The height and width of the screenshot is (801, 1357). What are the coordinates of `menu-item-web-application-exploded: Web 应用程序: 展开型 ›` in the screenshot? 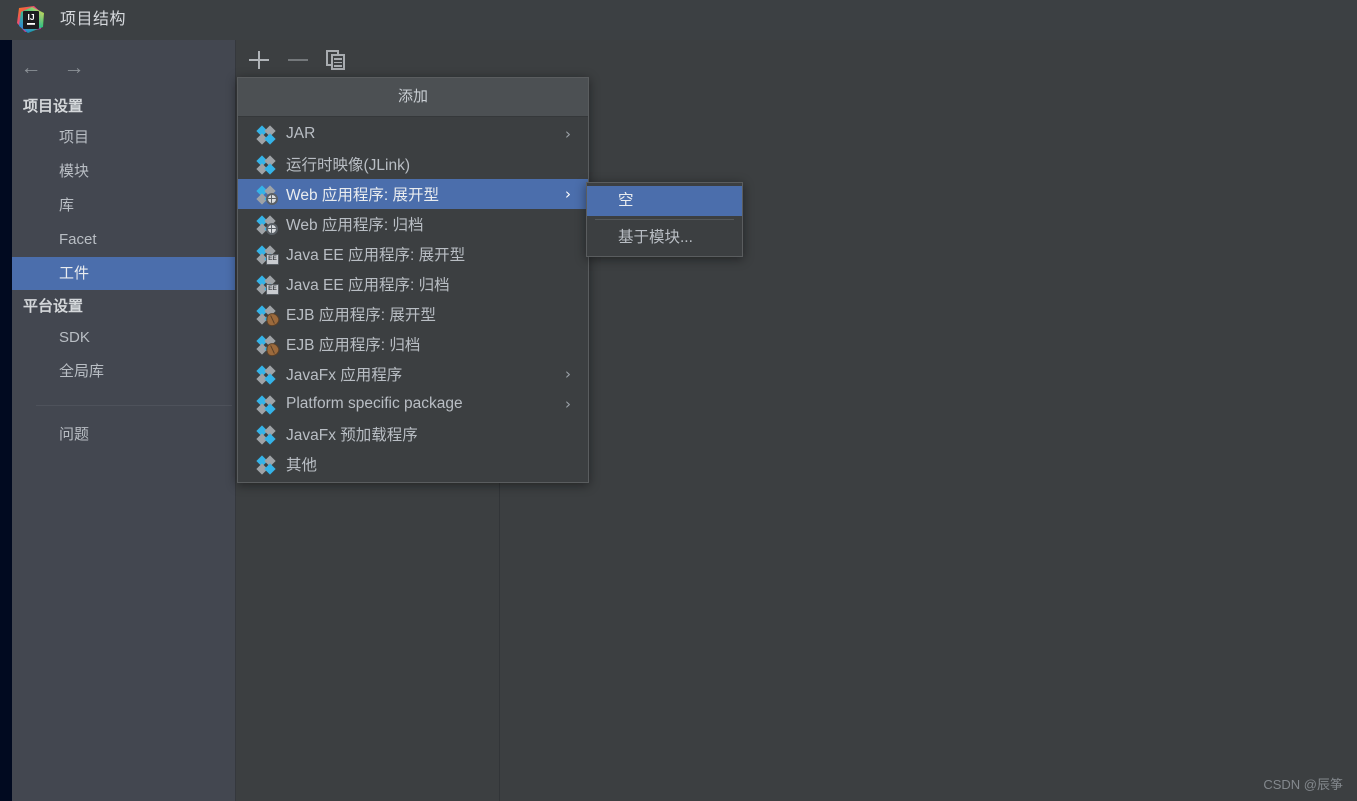 It's located at (413, 194).